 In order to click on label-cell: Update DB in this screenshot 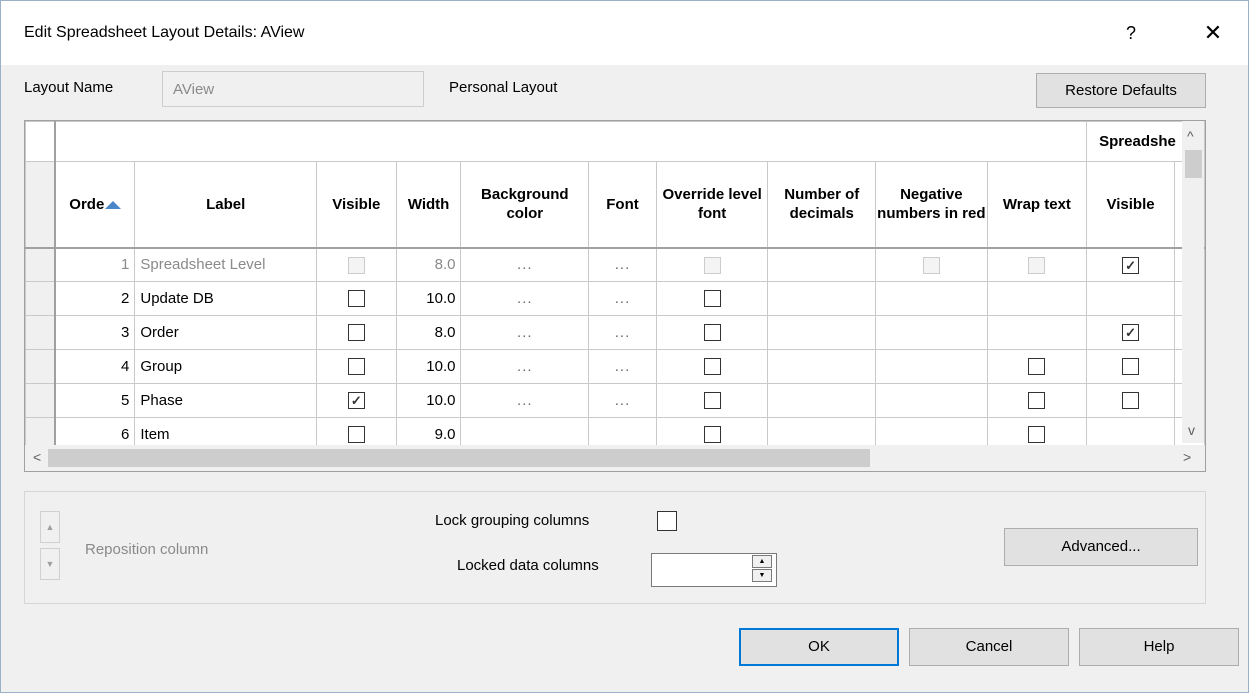, I will do `click(225, 298)`.